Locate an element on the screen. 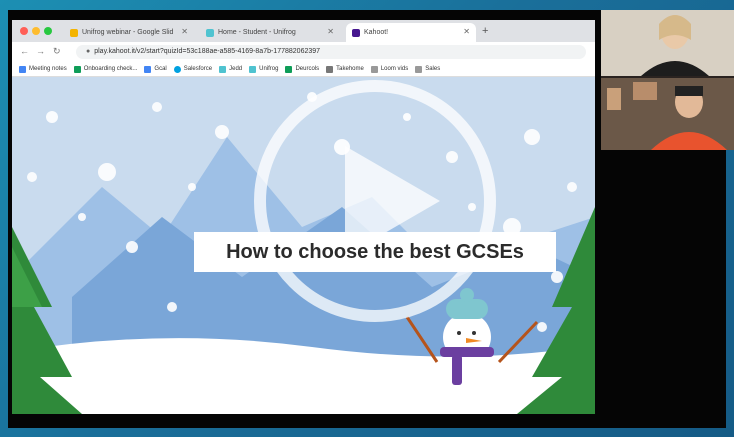  slide-caption: How to choose the best GCSEs is located at coordinates (375, 252).